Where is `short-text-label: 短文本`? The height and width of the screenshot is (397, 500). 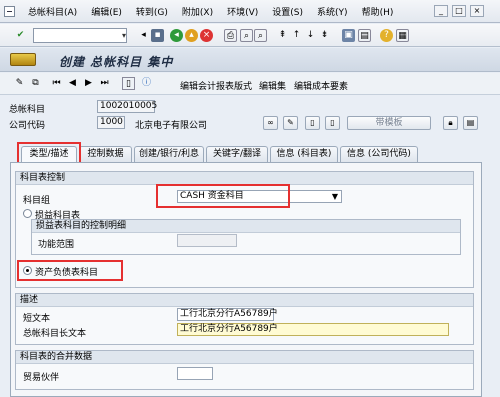
short-text-label: 短文本 is located at coordinates (37, 319).